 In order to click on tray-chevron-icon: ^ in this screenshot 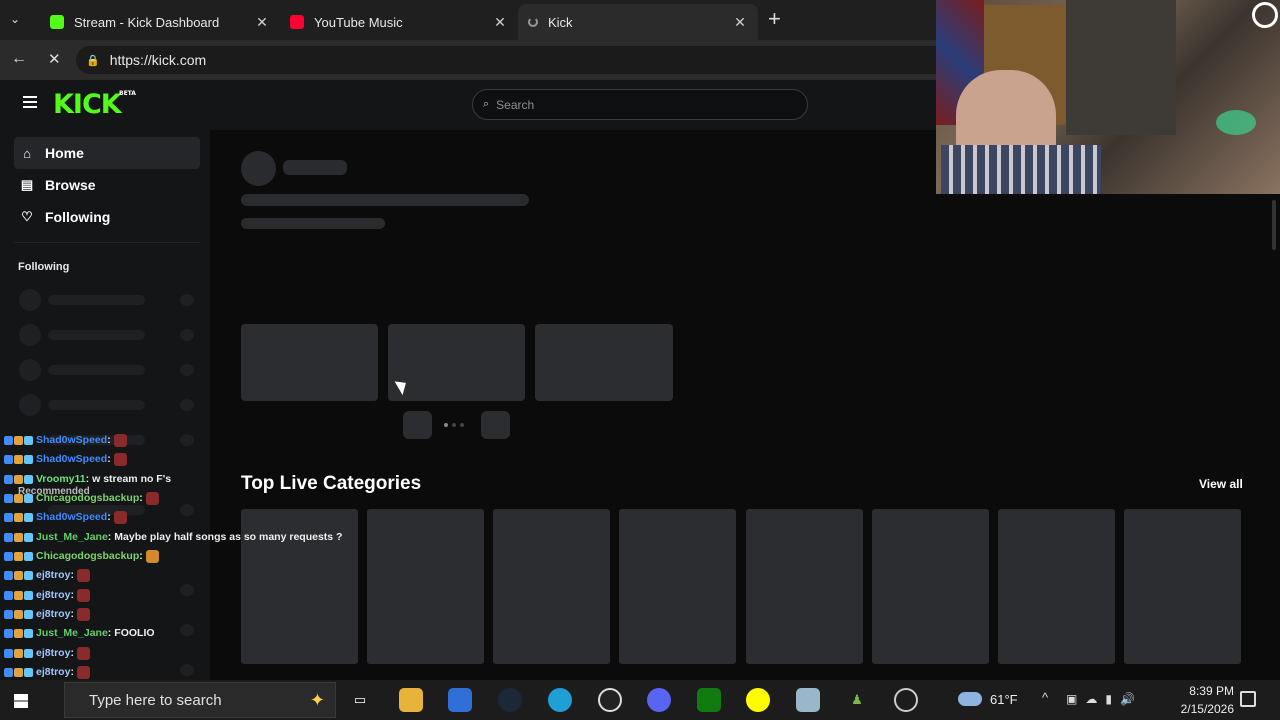, I will do `click(1045, 697)`.